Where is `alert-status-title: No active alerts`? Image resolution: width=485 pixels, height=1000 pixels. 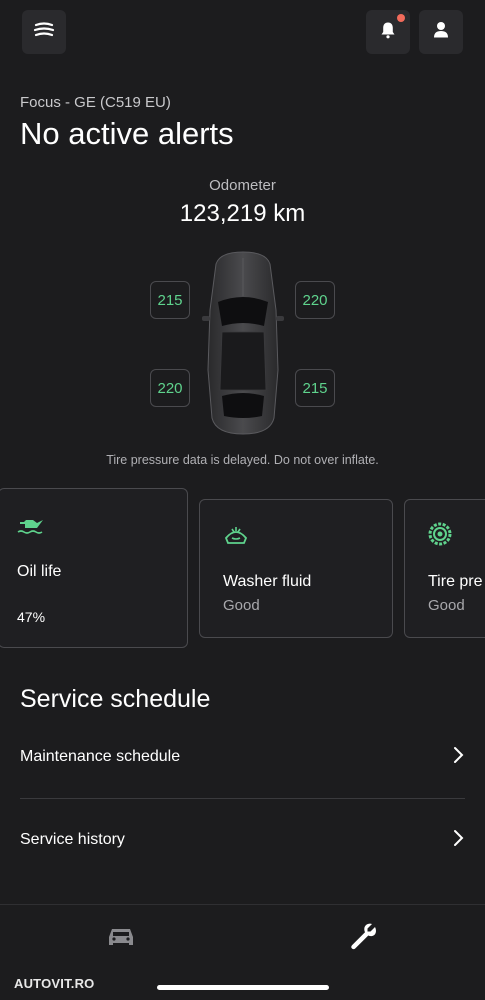
alert-status-title: No active alerts is located at coordinates (127, 133).